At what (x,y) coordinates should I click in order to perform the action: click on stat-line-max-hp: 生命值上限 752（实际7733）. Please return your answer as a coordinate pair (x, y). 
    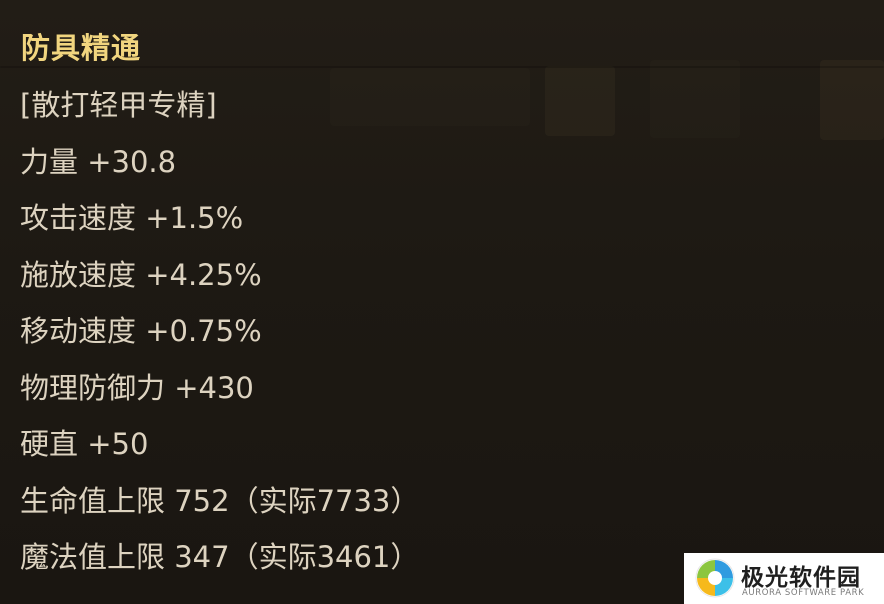
    Looking at the image, I should click on (220, 500).